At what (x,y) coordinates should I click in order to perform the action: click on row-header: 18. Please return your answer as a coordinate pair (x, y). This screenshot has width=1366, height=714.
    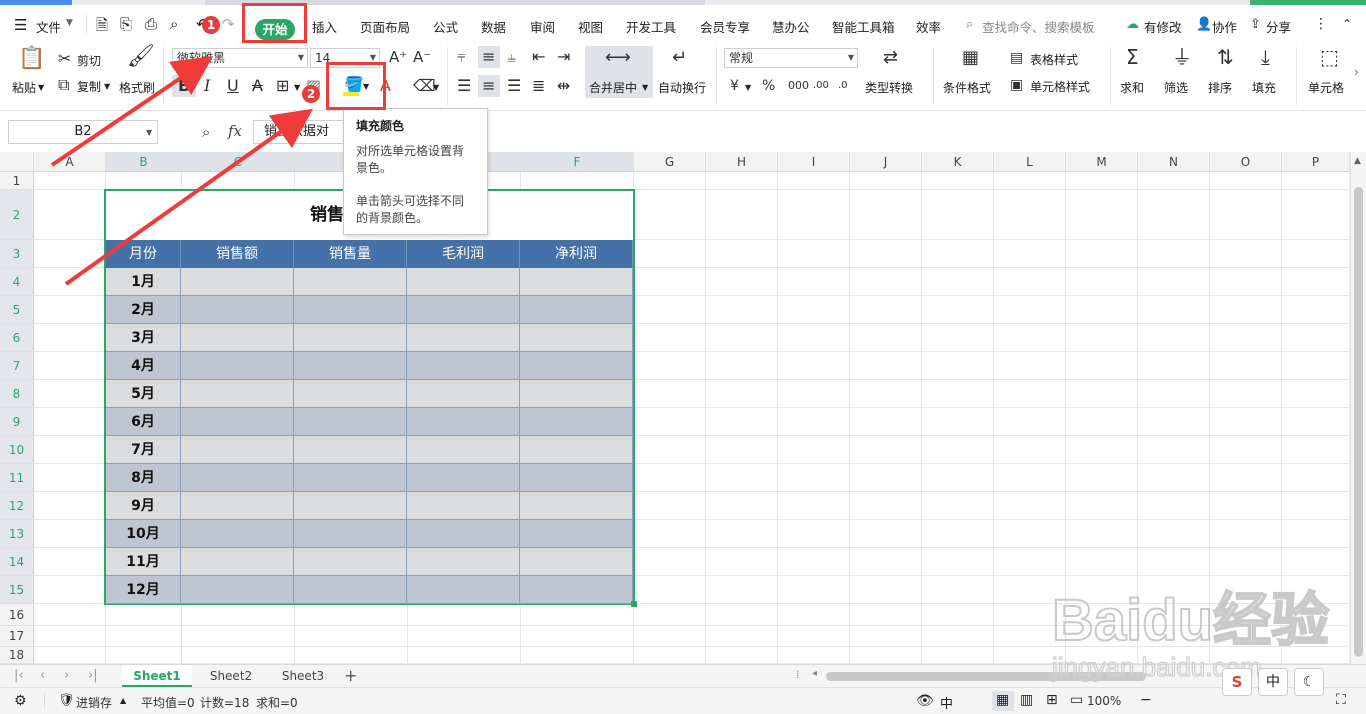
    Looking at the image, I should click on (17, 655).